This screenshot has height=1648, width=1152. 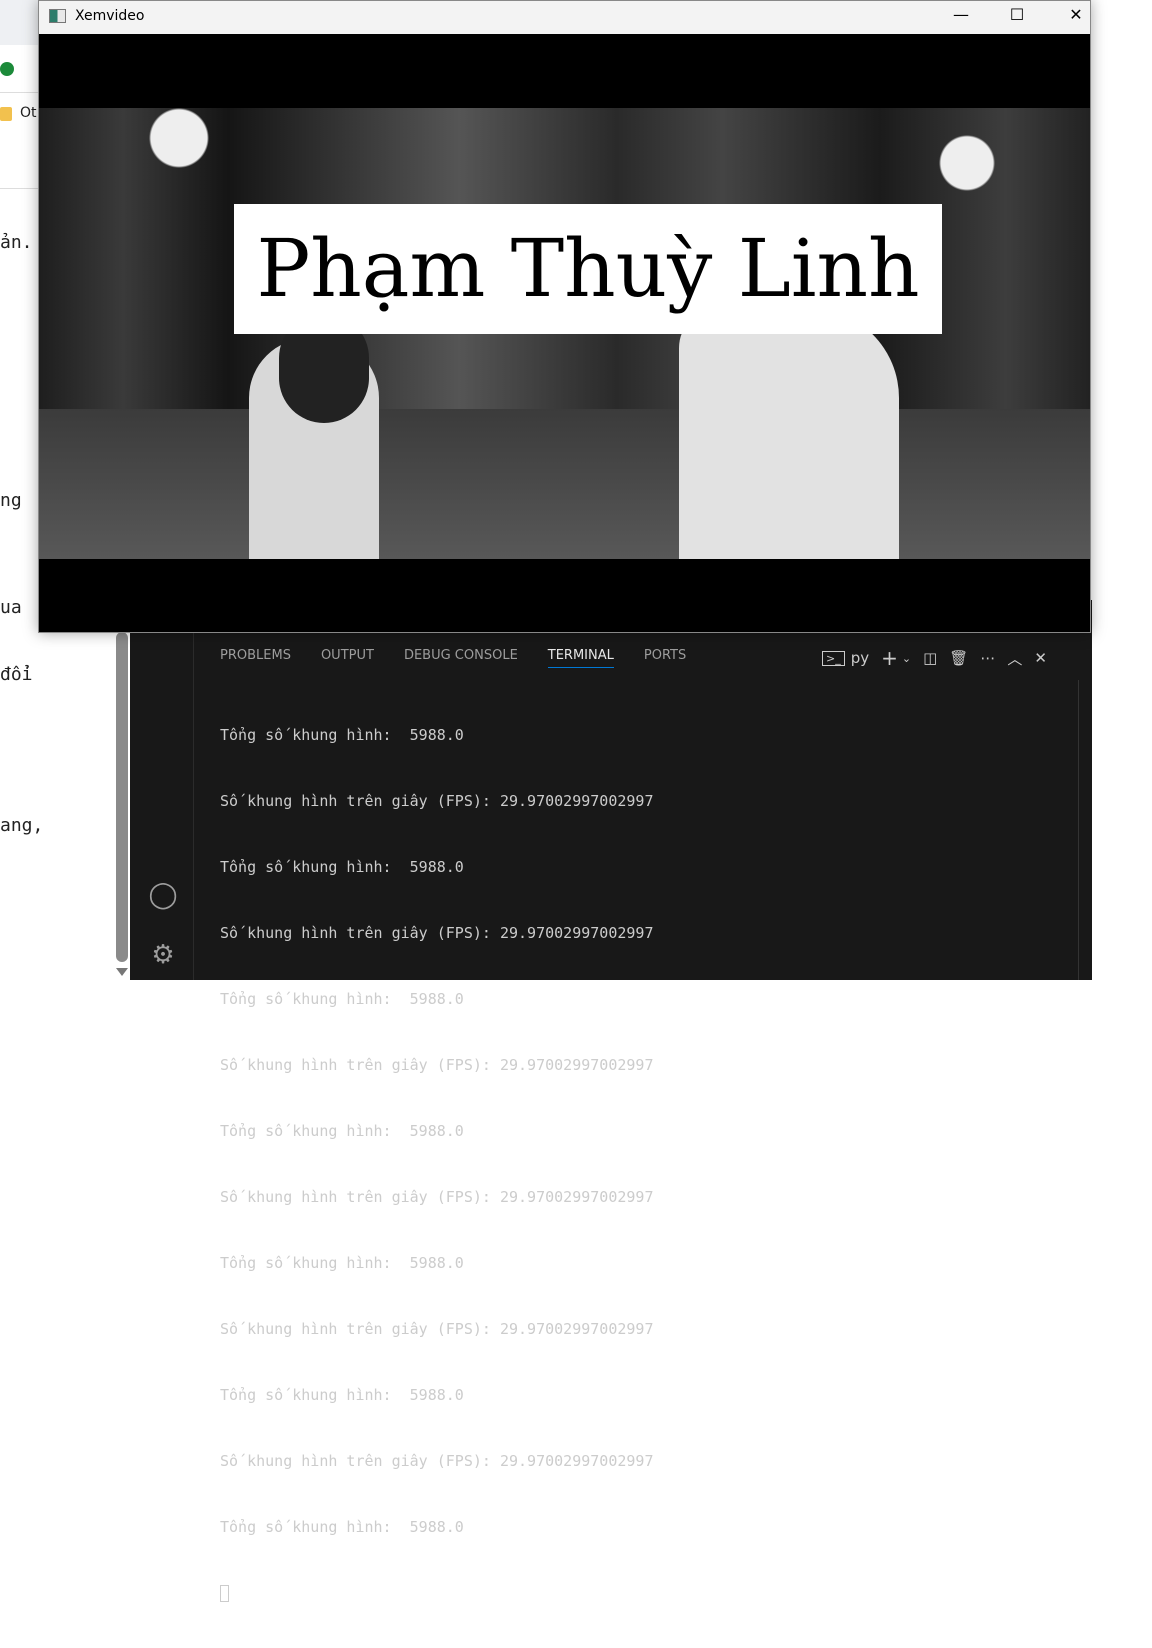 I want to click on account-icon: ◯, so click(x=163, y=895).